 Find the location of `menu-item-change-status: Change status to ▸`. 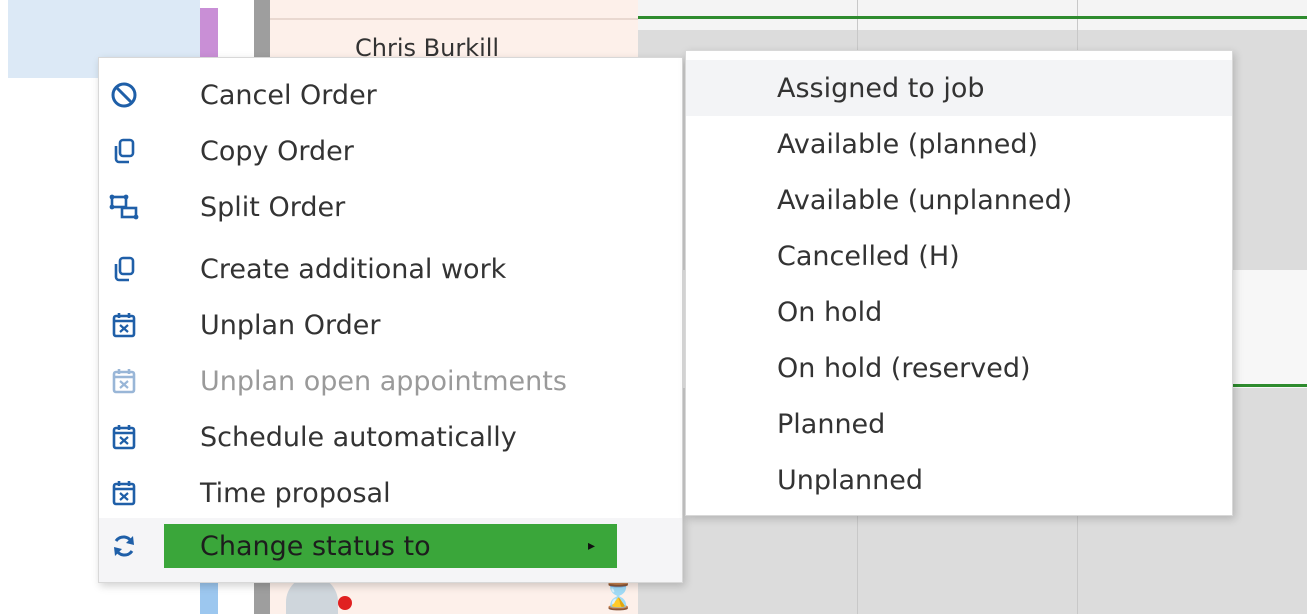

menu-item-change-status: Change status to ▸ is located at coordinates (390, 546).